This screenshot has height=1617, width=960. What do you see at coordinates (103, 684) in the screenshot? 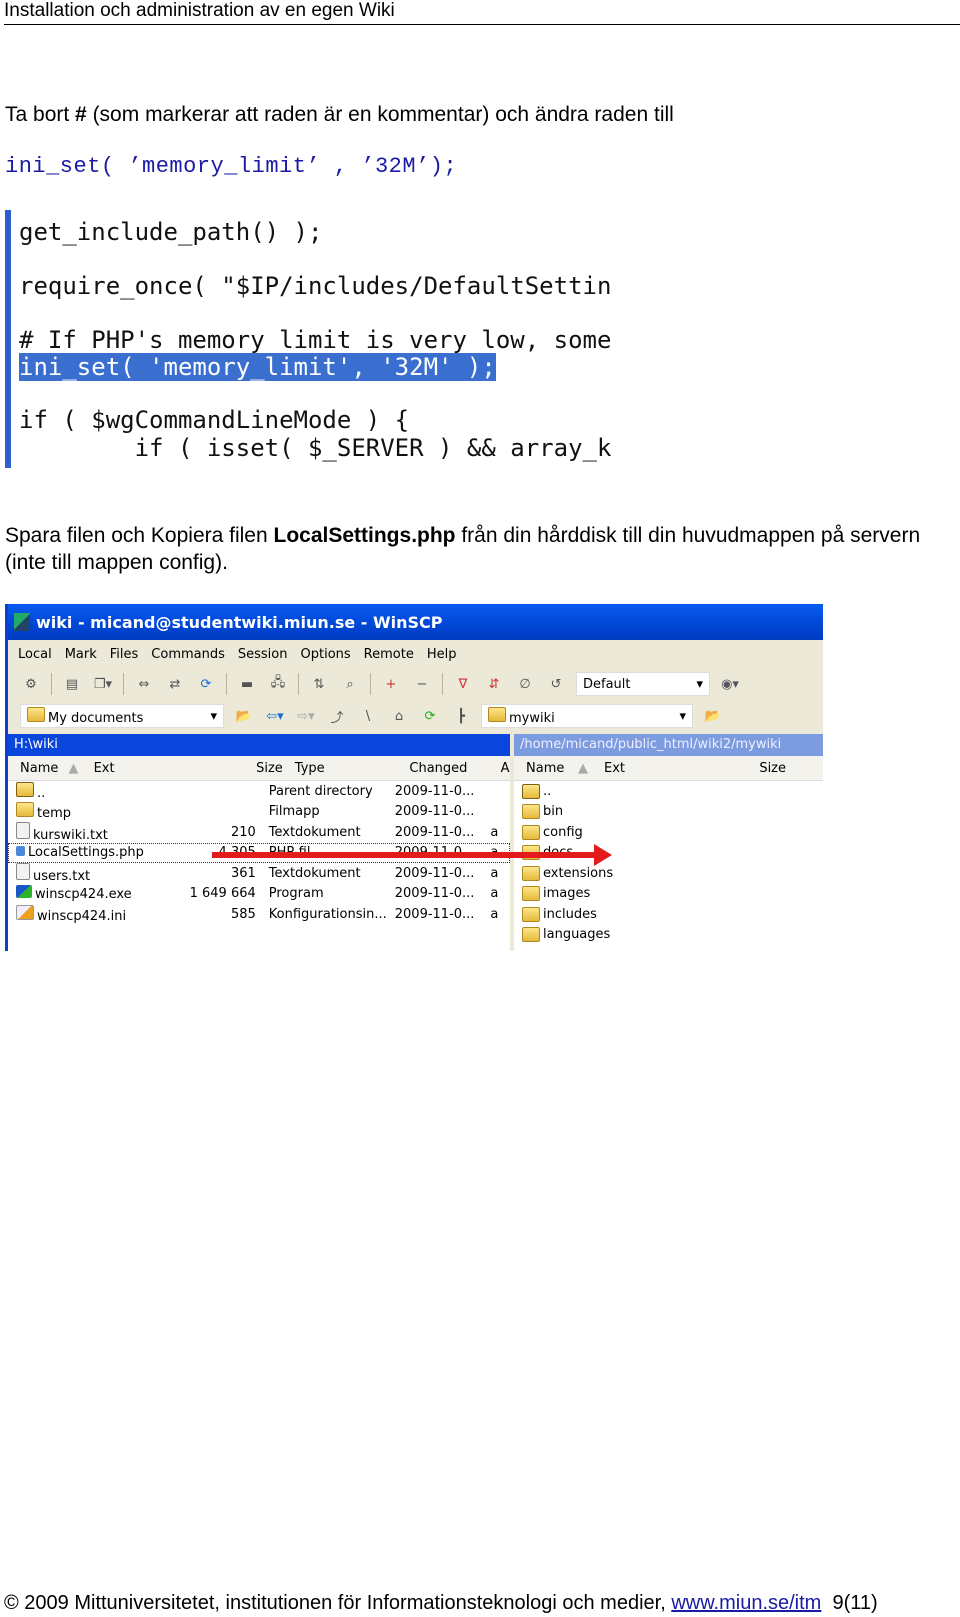
I see `copy-icon: ❐▾` at bounding box center [103, 684].